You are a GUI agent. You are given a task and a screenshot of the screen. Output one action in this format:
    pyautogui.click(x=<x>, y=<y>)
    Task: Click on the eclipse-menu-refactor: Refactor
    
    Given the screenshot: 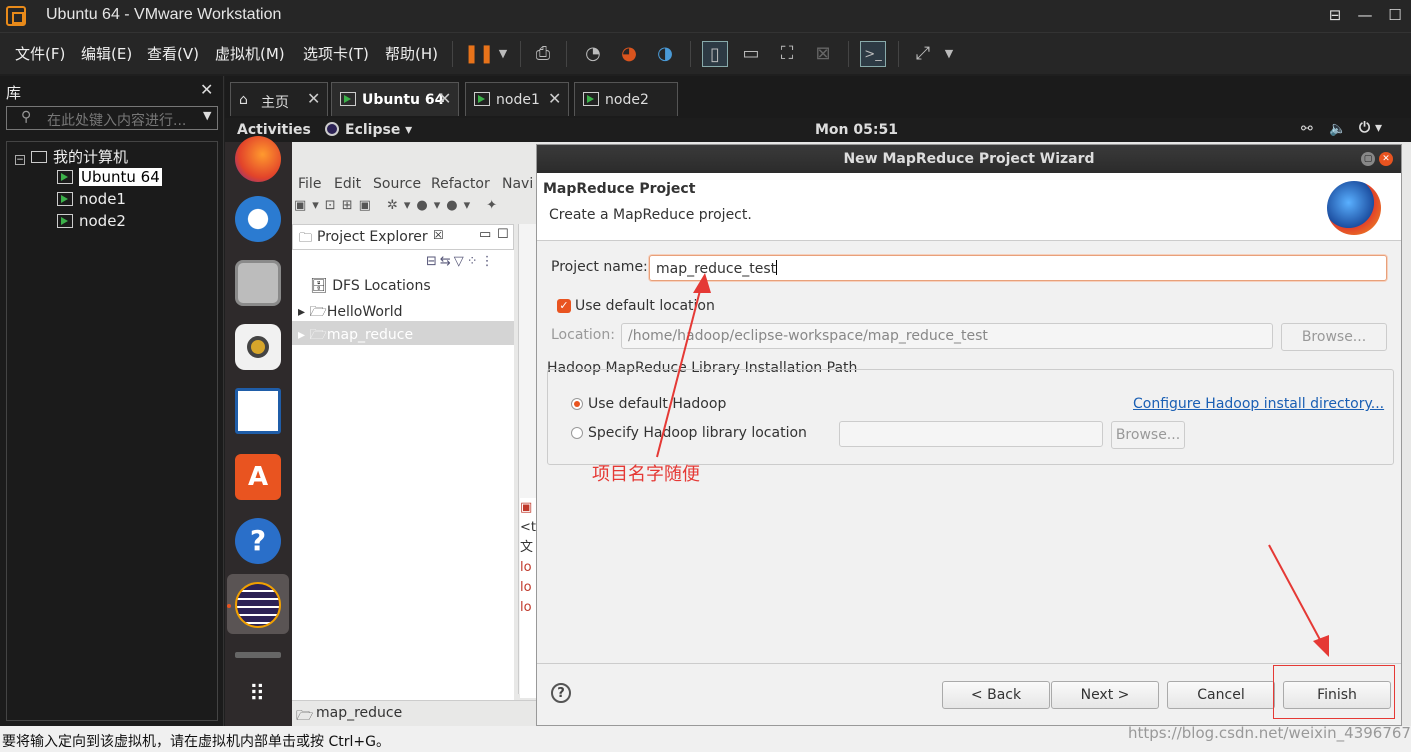 What is the action you would take?
    pyautogui.click(x=460, y=184)
    